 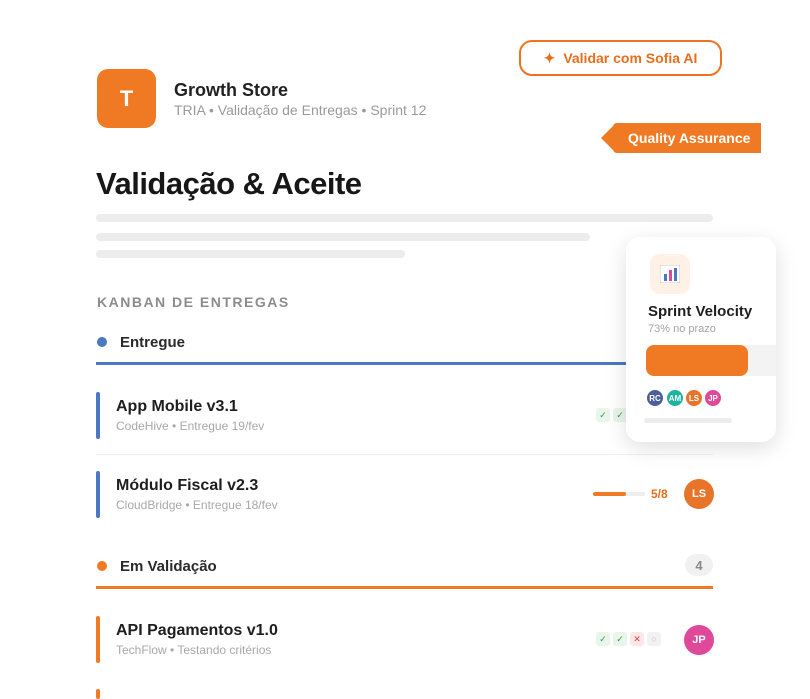 What do you see at coordinates (637, 639) in the screenshot?
I see `check-fail-icon: ✕` at bounding box center [637, 639].